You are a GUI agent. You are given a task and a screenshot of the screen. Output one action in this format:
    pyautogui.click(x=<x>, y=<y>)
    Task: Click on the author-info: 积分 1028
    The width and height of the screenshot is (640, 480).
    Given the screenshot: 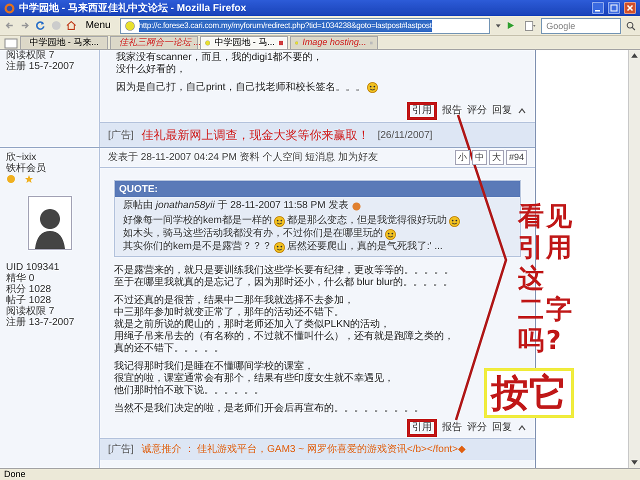 What is the action you would take?
    pyautogui.click(x=29, y=290)
    